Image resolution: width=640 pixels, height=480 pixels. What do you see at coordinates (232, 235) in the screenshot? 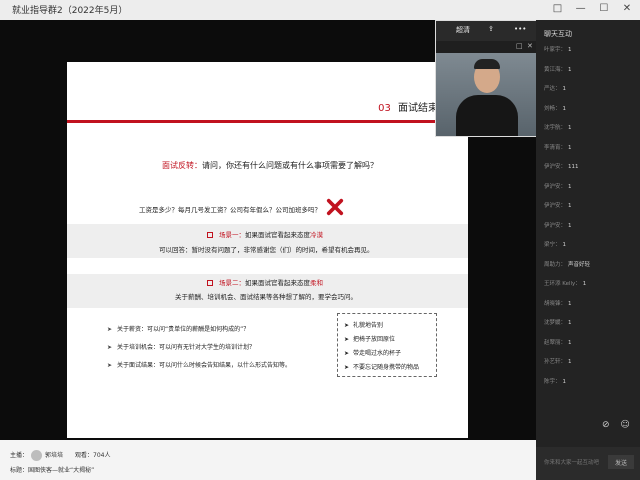
I see `scene1-prefix: 场景一：` at bounding box center [232, 235].